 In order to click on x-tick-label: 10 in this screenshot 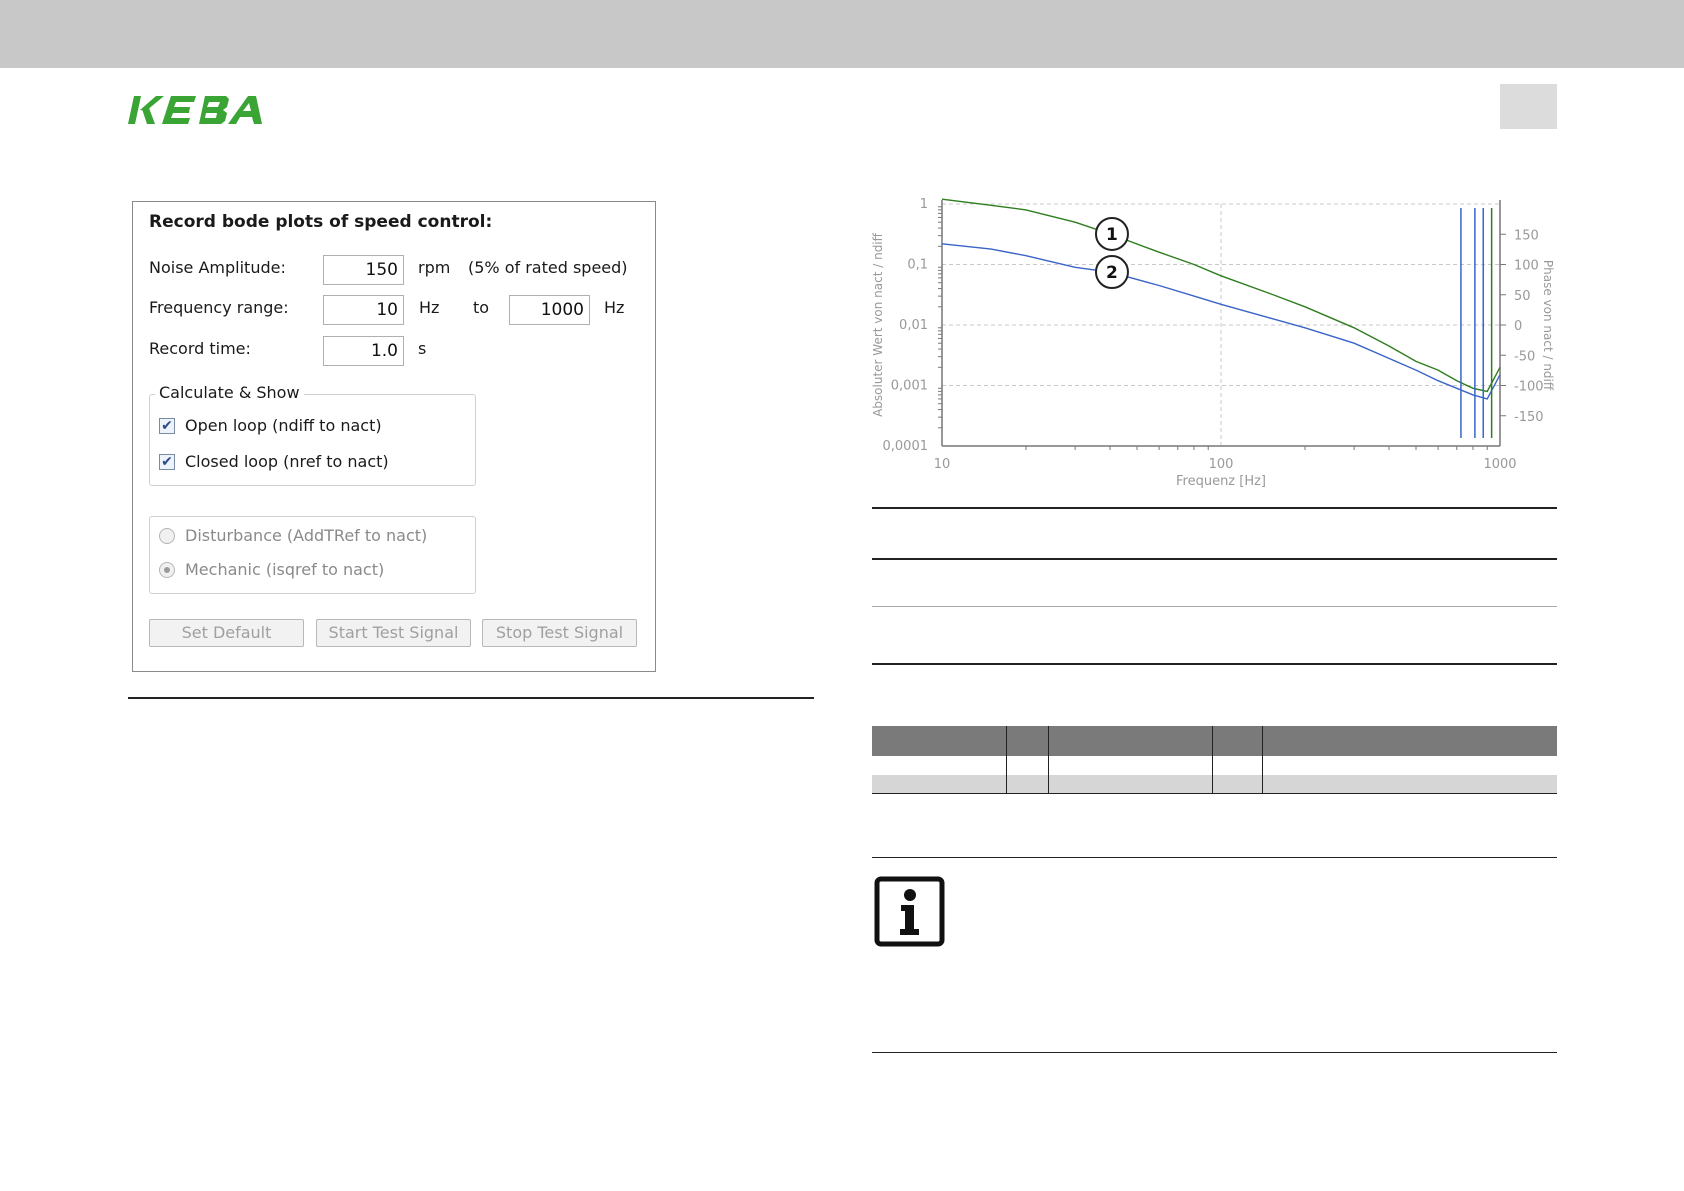, I will do `click(942, 464)`.